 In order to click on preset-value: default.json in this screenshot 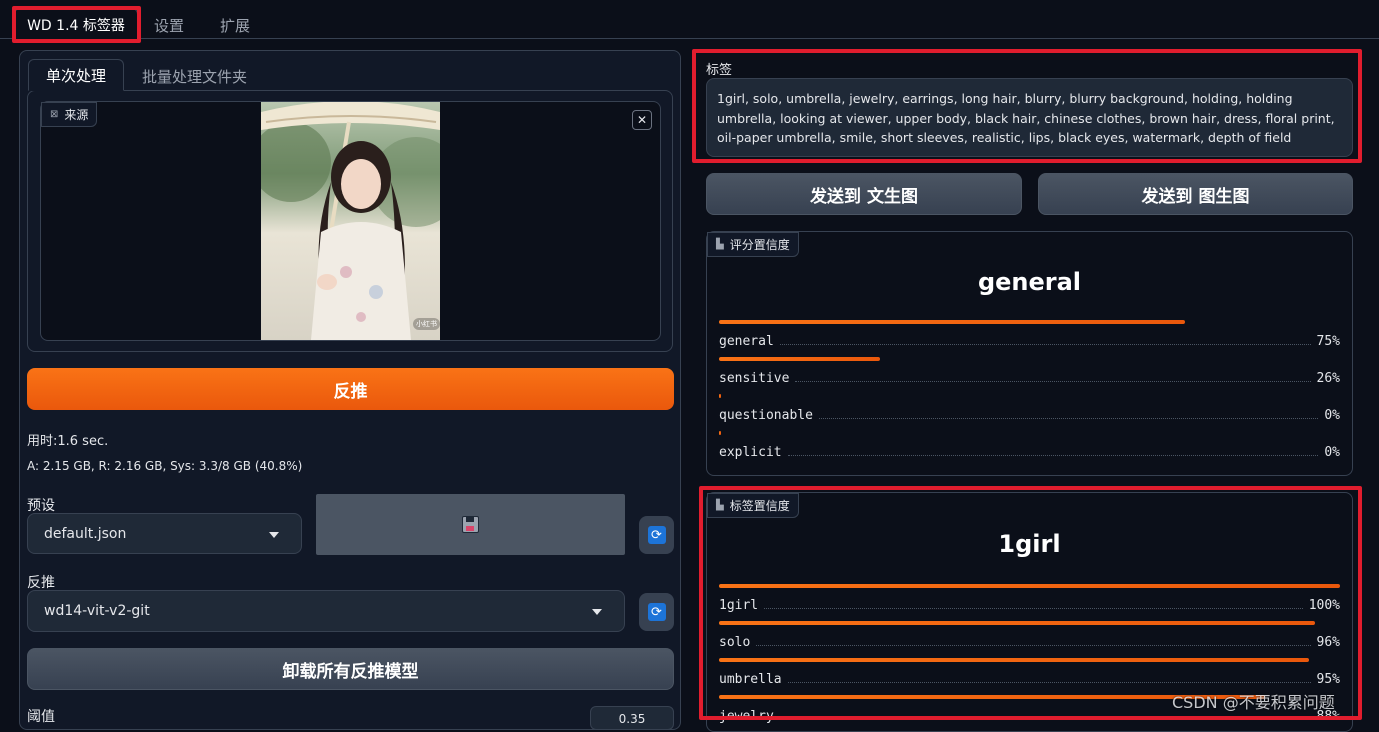, I will do `click(85, 533)`.